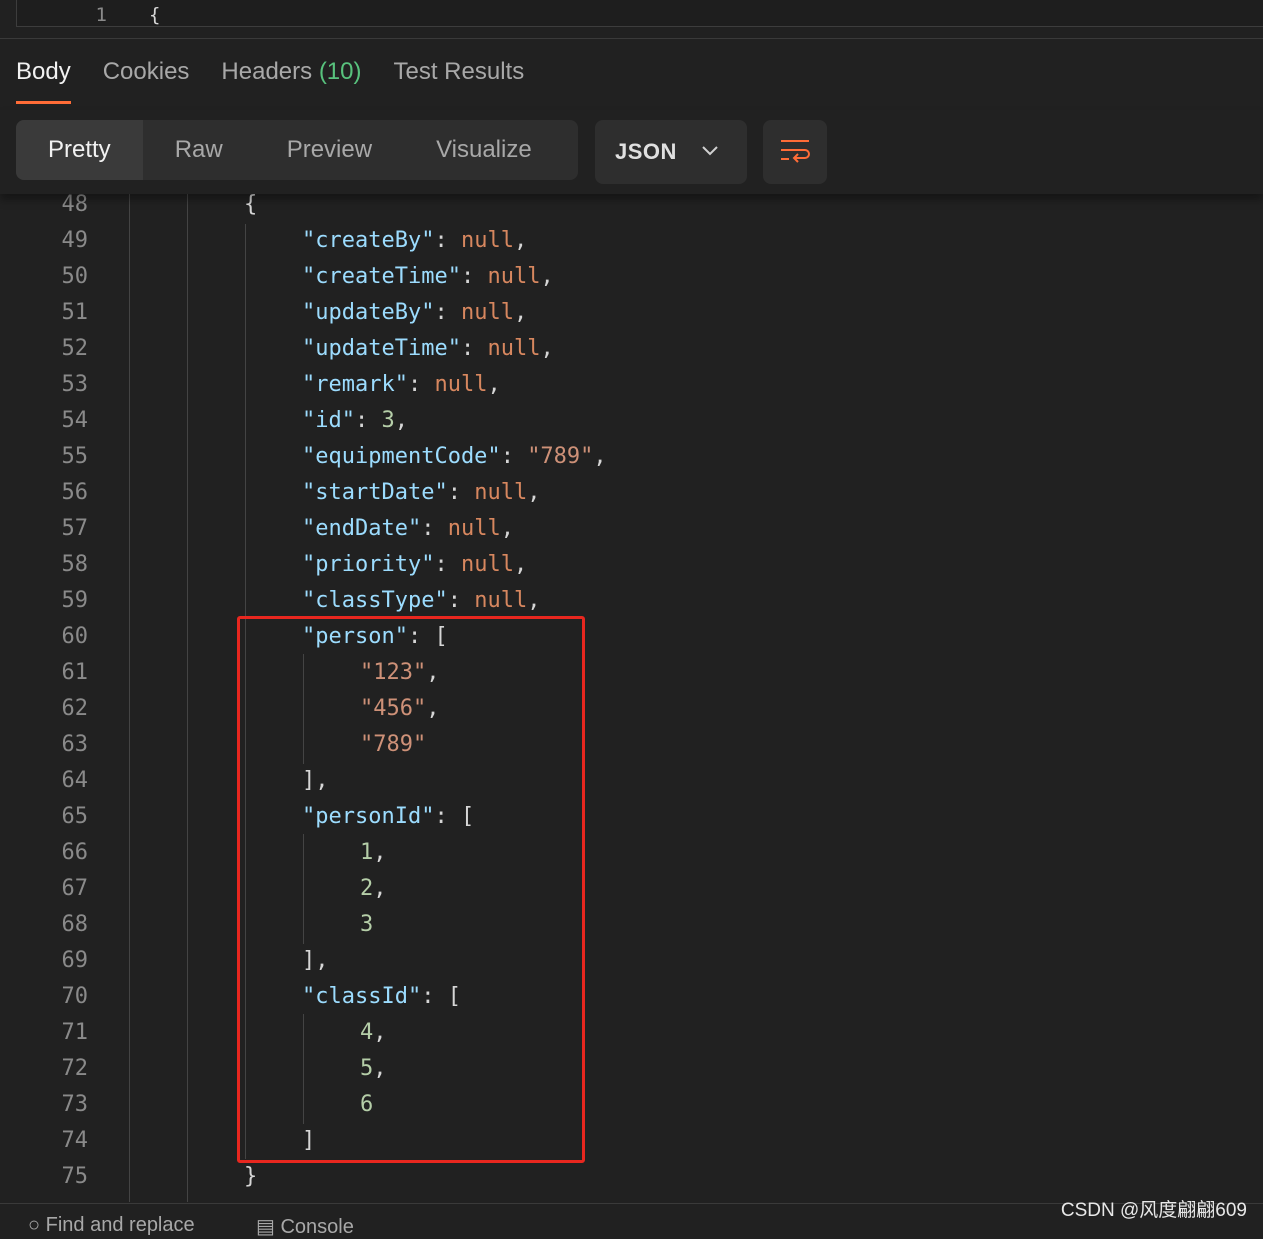 The image size is (1263, 1239). Describe the element at coordinates (75, 996) in the screenshot. I see `line-number: 70` at that location.